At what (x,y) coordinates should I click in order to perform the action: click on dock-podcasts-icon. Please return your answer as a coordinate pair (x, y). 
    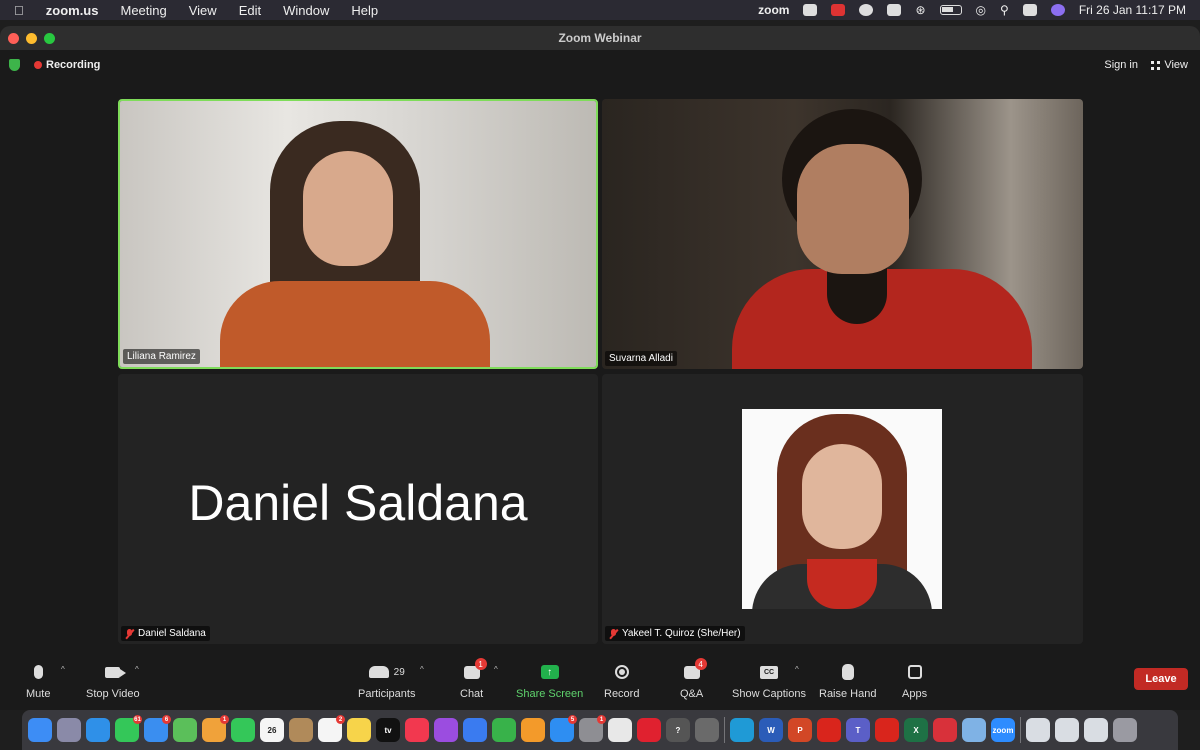
    Looking at the image, I should click on (446, 730).